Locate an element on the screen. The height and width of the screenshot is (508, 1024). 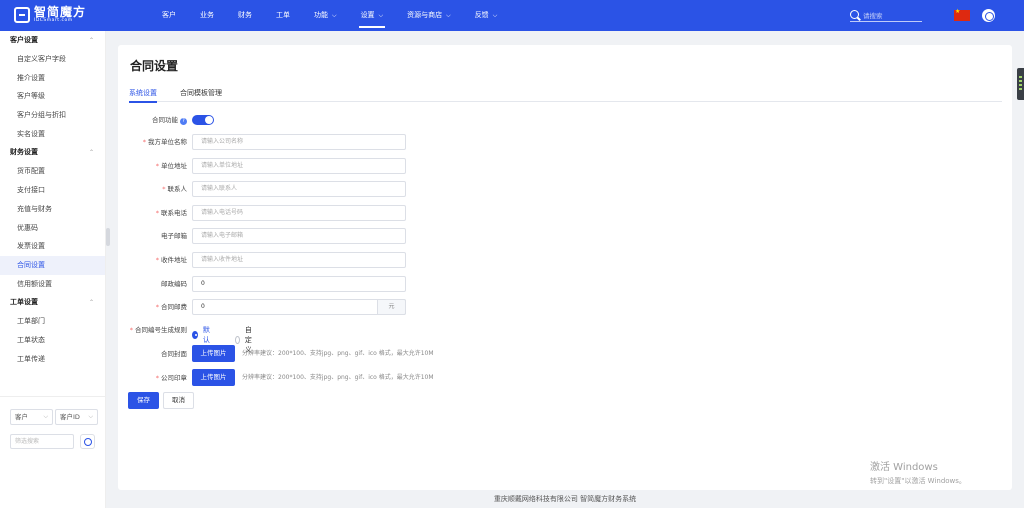
contract-feature-label: 合同功能 is located at coordinates (165, 120).